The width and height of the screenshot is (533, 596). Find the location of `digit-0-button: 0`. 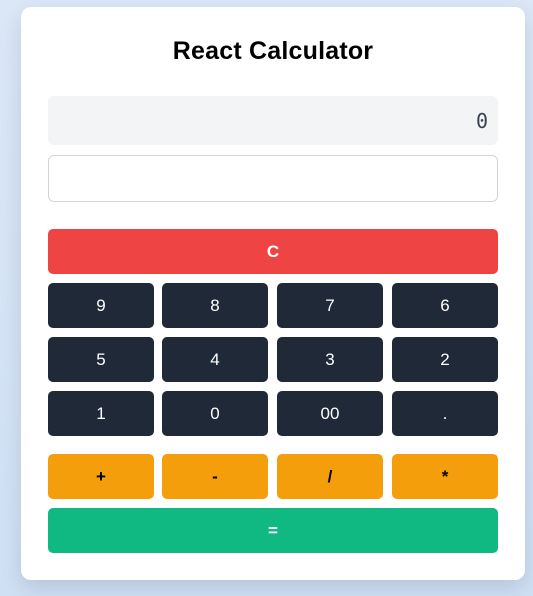

digit-0-button: 0 is located at coordinates (215, 413).